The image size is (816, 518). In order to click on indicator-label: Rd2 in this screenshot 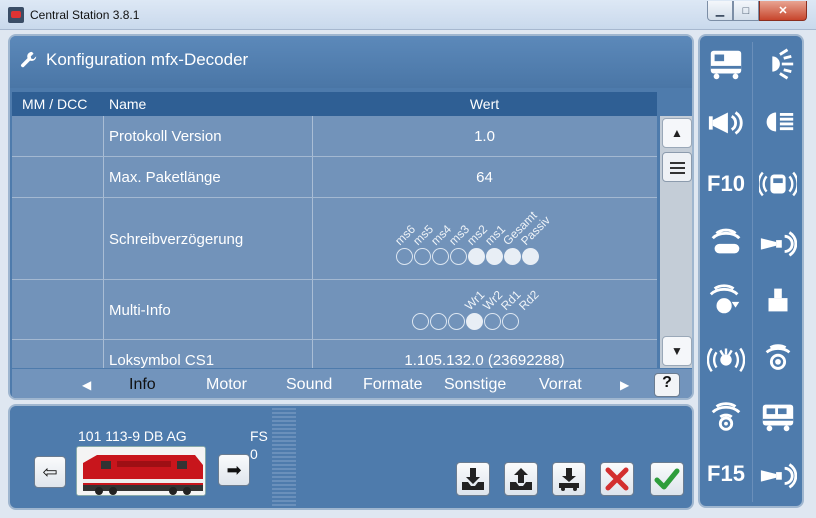, I will do `click(529, 300)`.